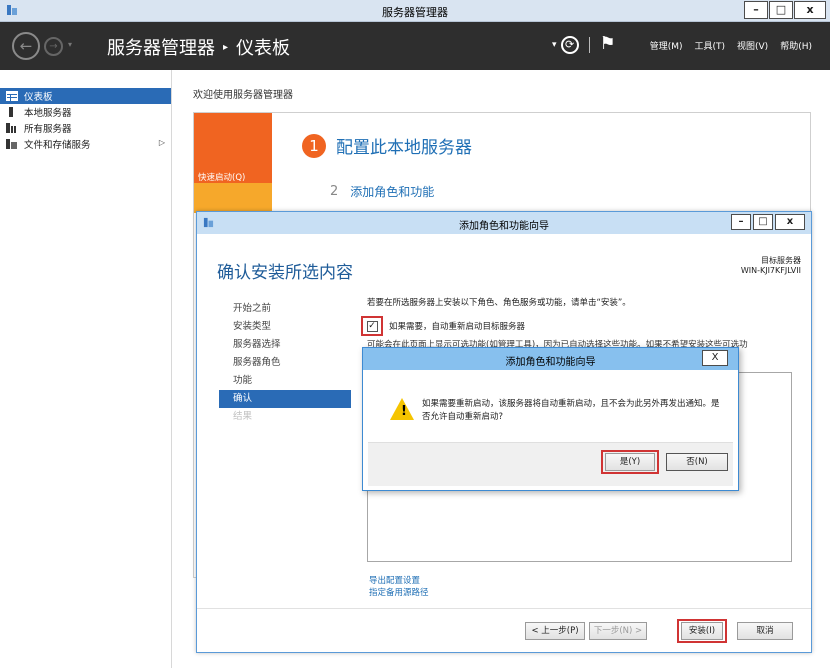  What do you see at coordinates (608, 43) in the screenshot?
I see `notifications-flag-icon: ⚑` at bounding box center [608, 43].